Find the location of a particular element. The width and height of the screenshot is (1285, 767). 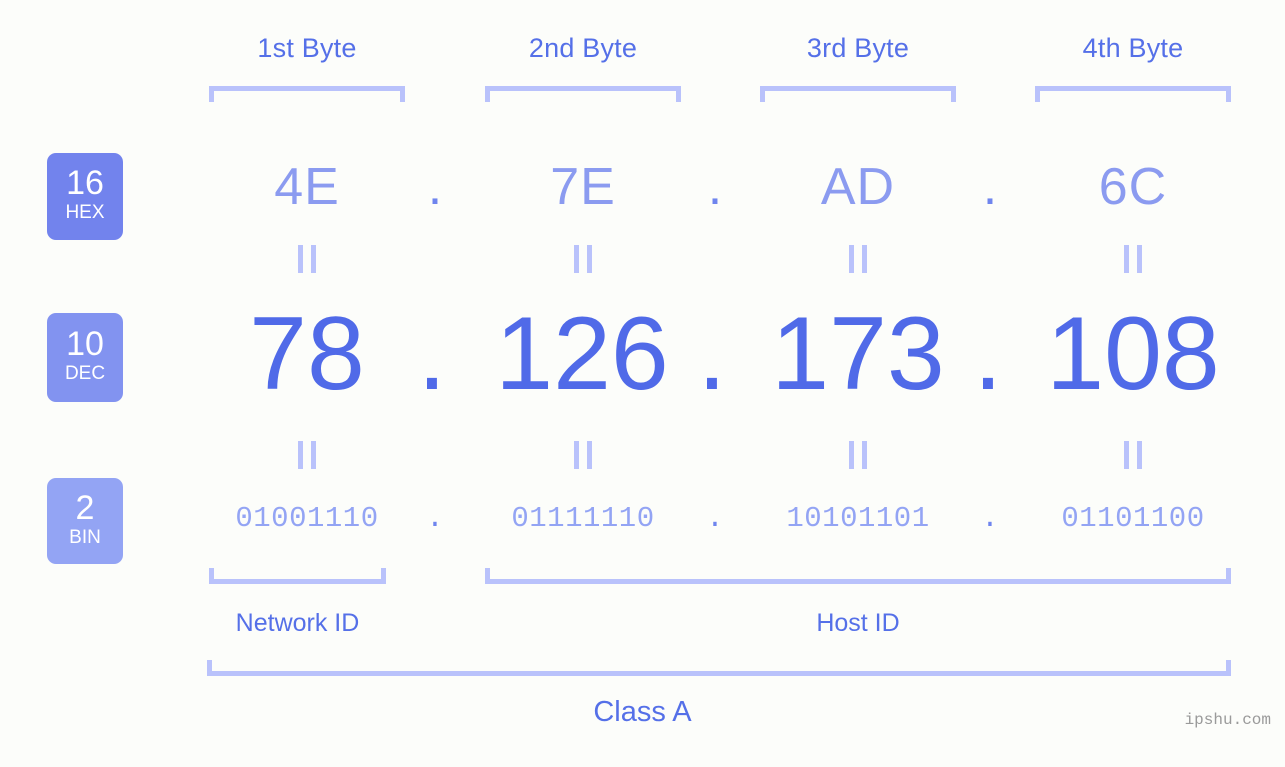

hex-byte-3: AD is located at coordinates (858, 187).